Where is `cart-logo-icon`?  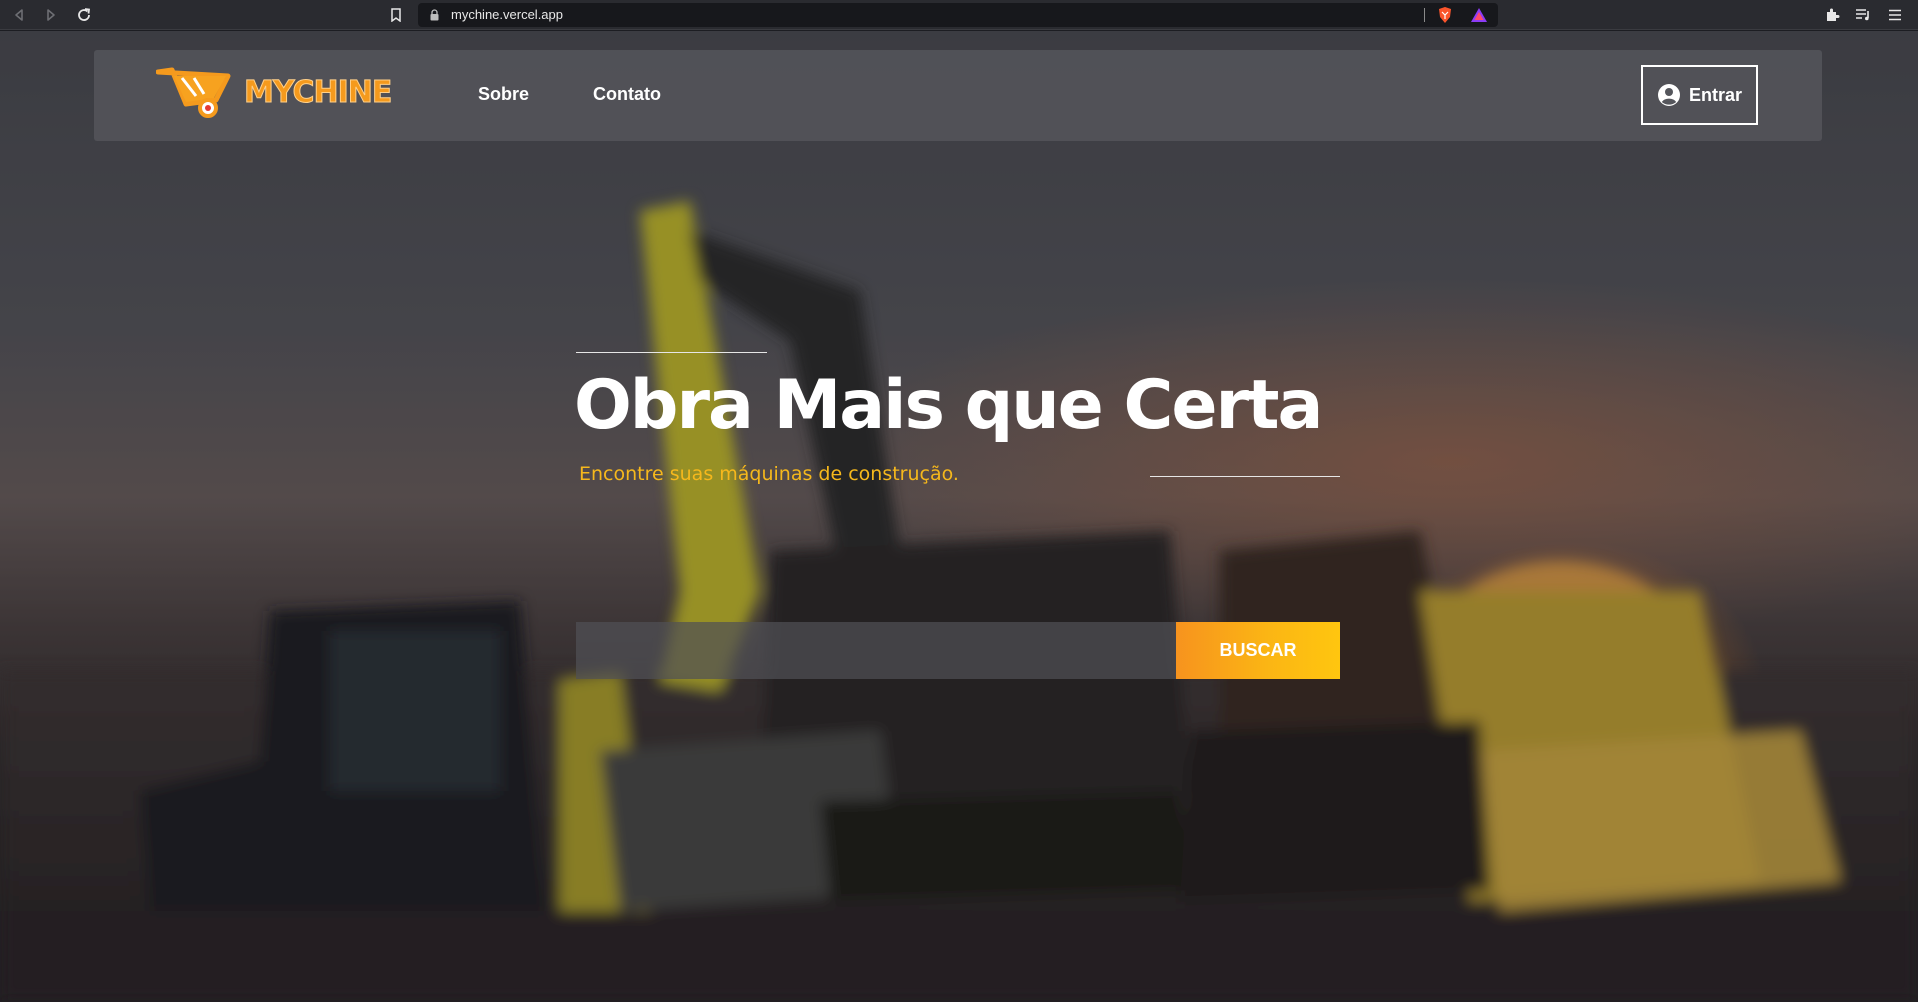
cart-logo-icon is located at coordinates (193, 92).